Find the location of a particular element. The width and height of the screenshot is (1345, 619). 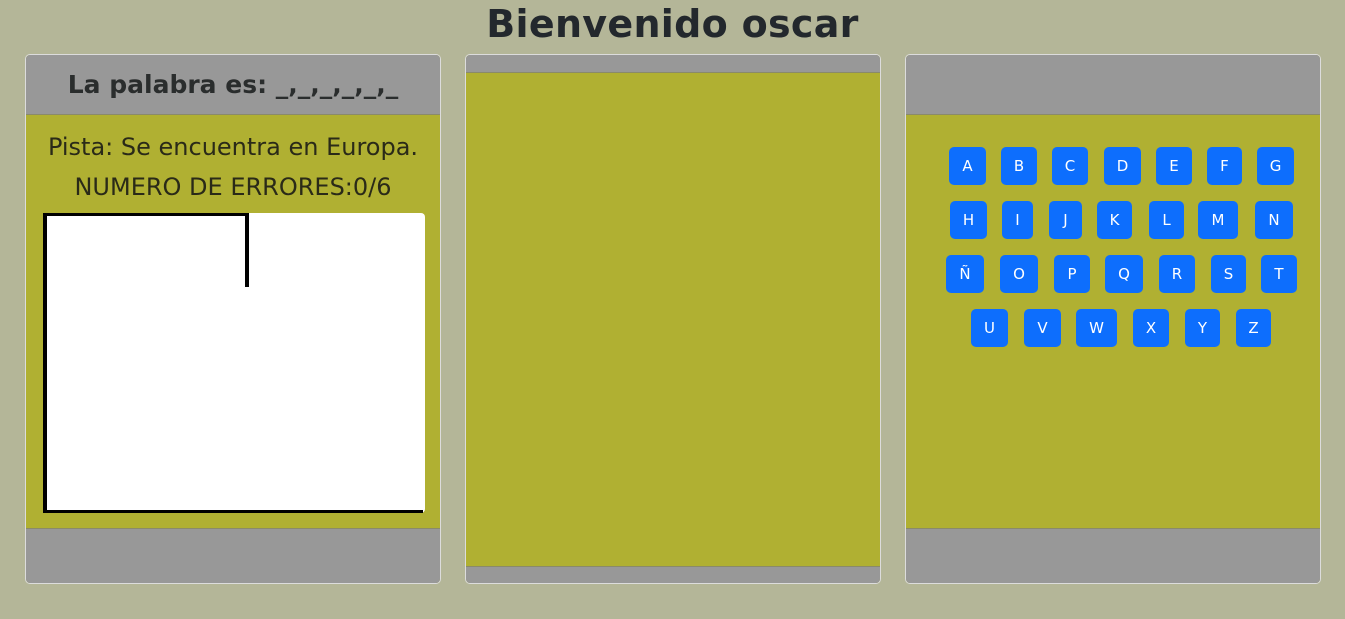

gallows-rope is located at coordinates (247, 250).